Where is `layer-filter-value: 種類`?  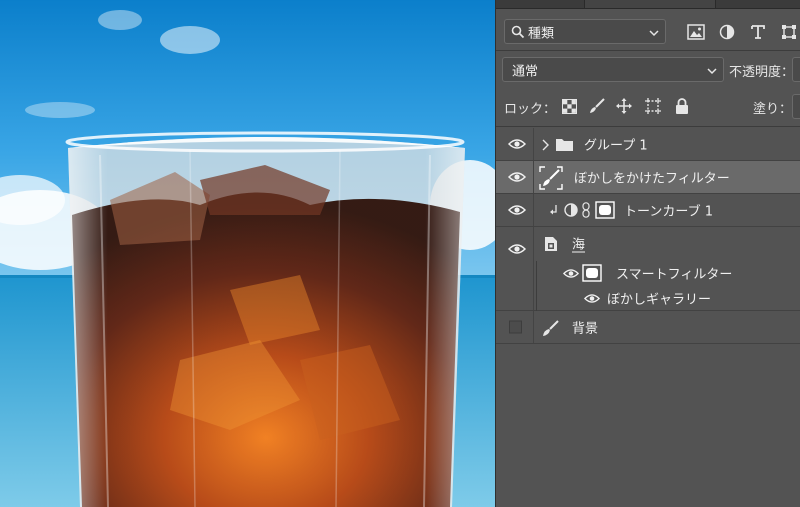
layer-filter-value: 種類 is located at coordinates (541, 33).